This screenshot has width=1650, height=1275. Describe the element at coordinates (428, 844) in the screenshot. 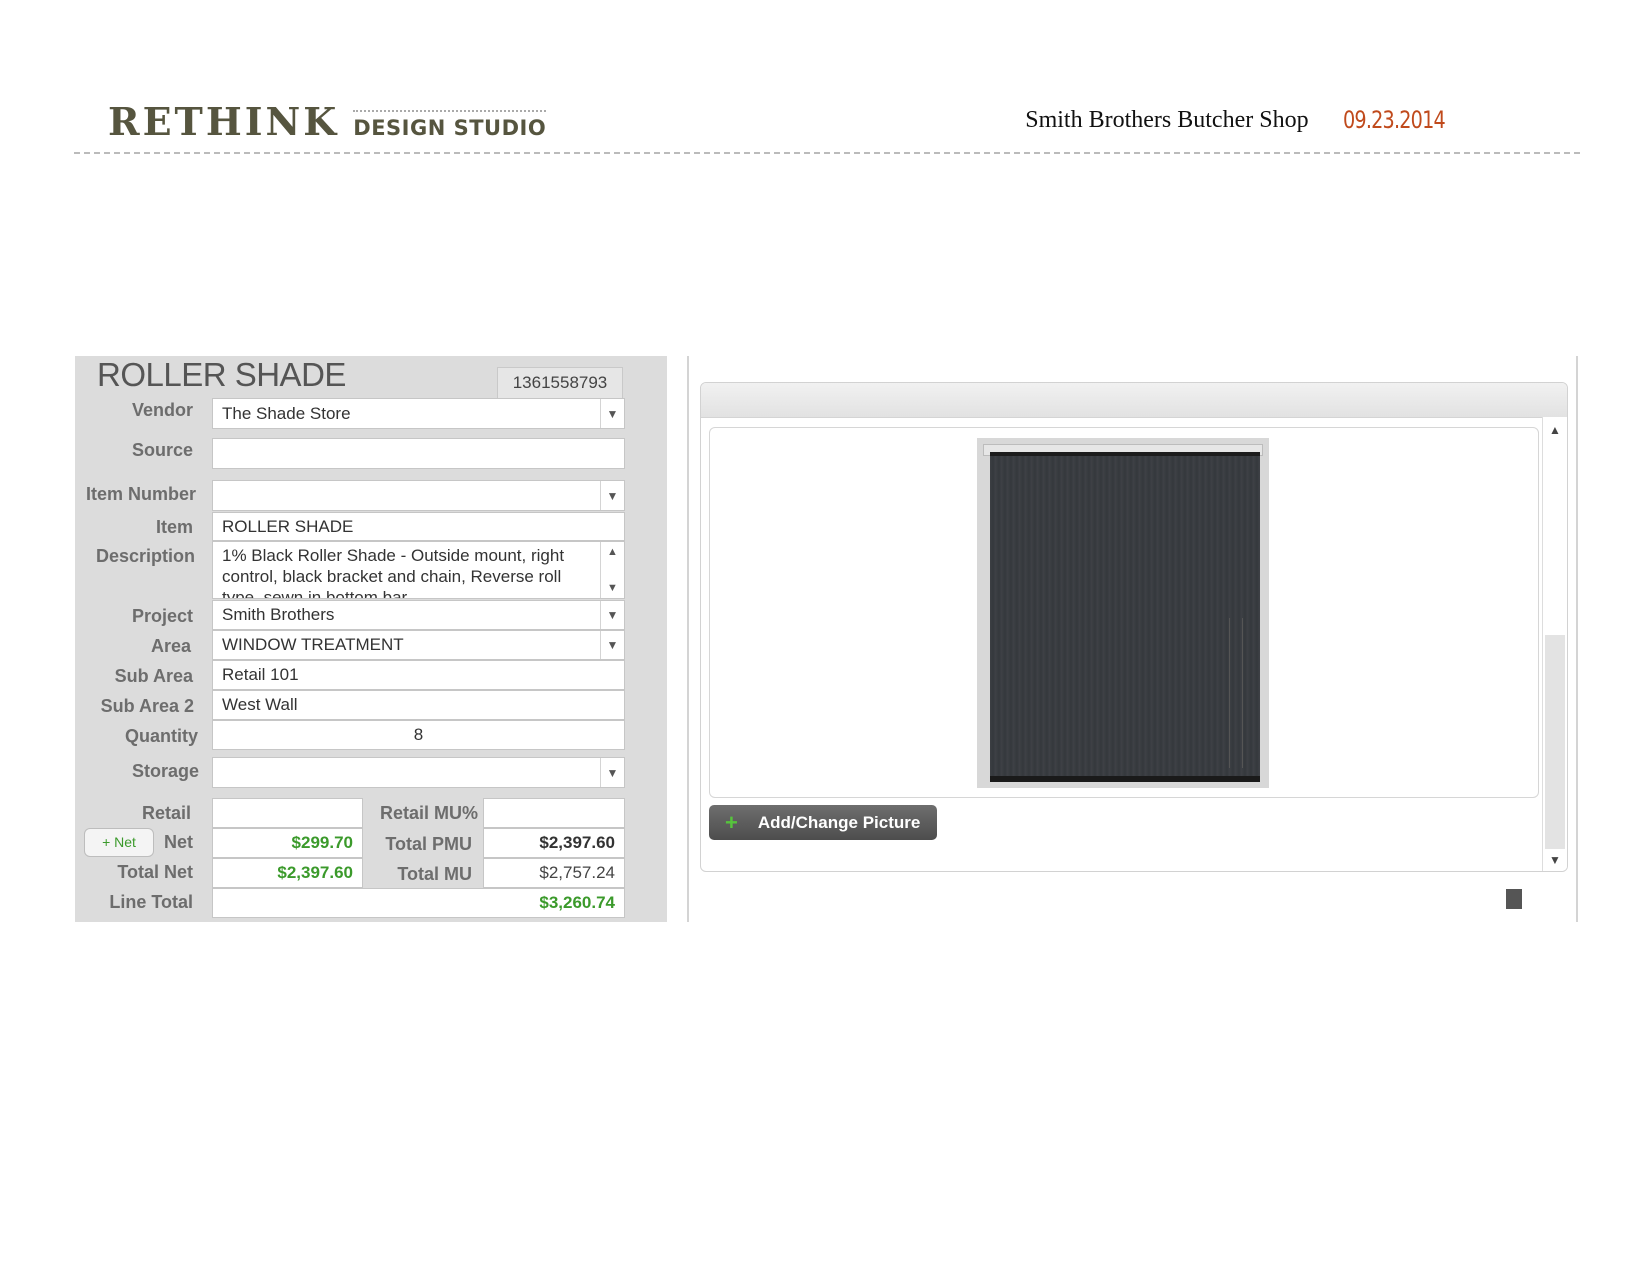

I see `total-pmu-label: Total PMU` at that location.